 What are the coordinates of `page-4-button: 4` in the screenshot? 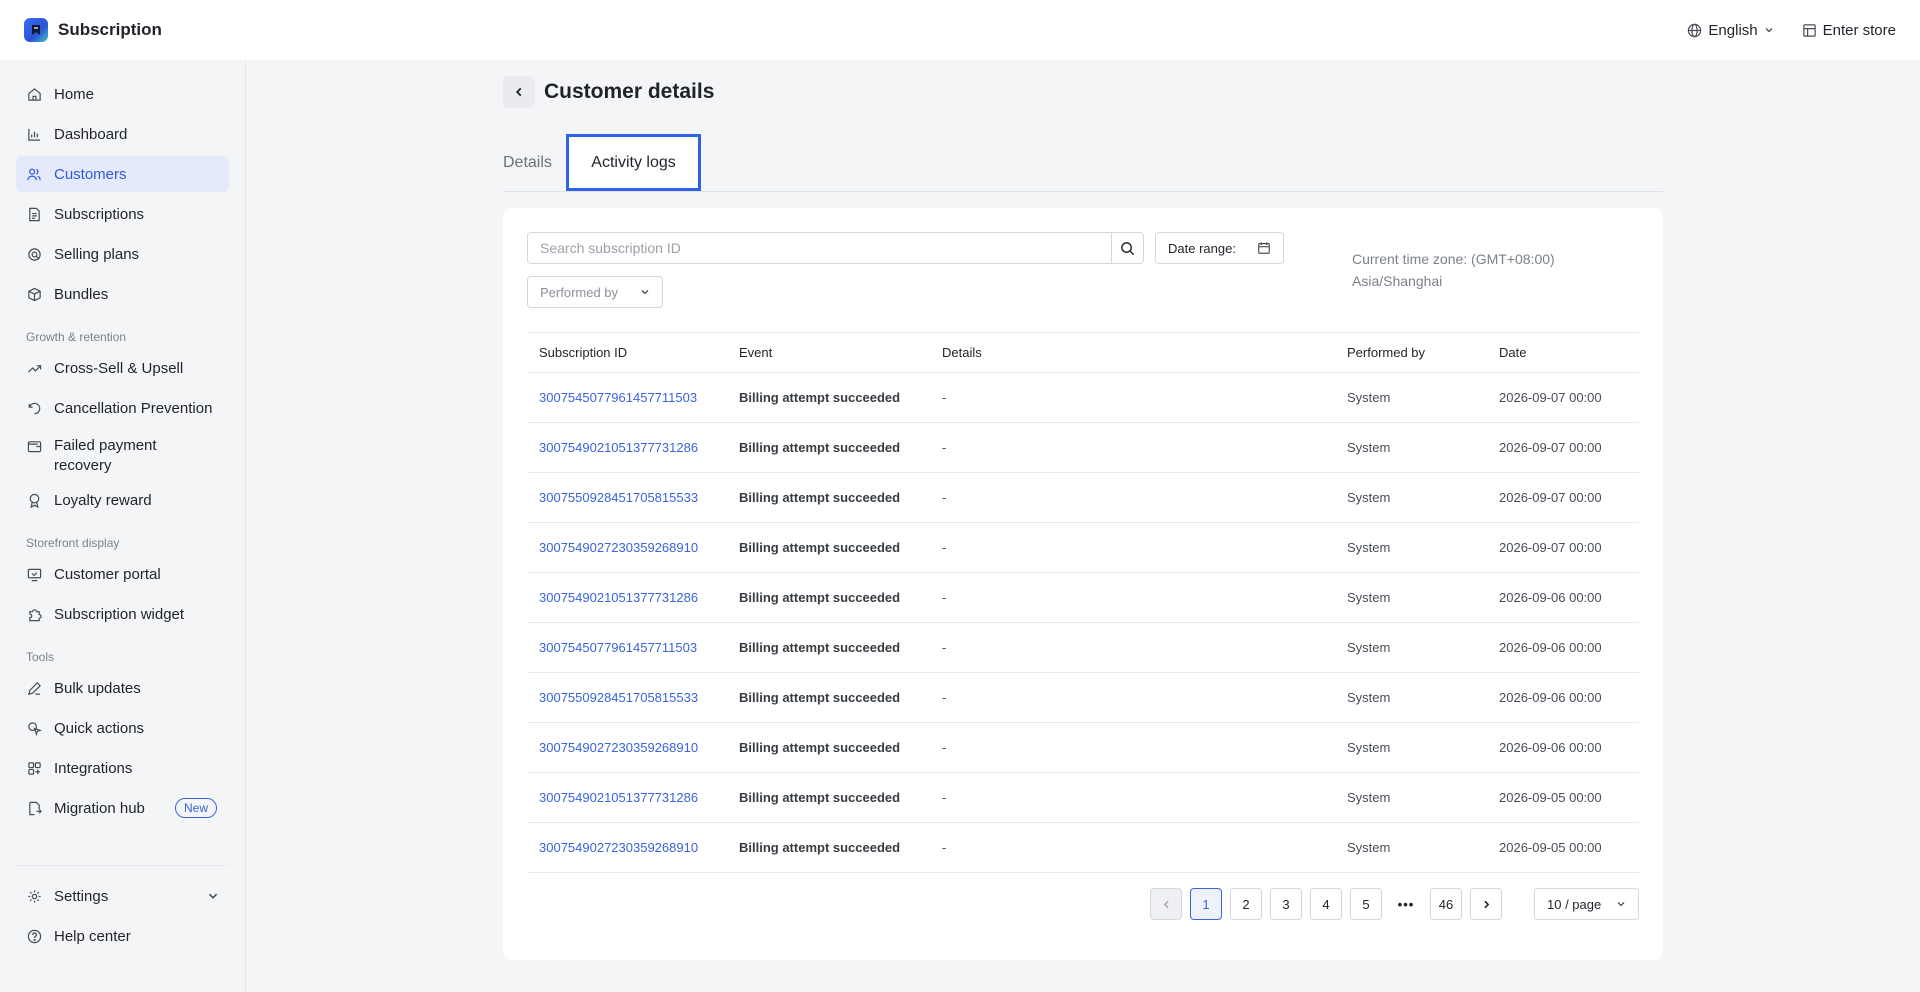 It's located at (1326, 904).